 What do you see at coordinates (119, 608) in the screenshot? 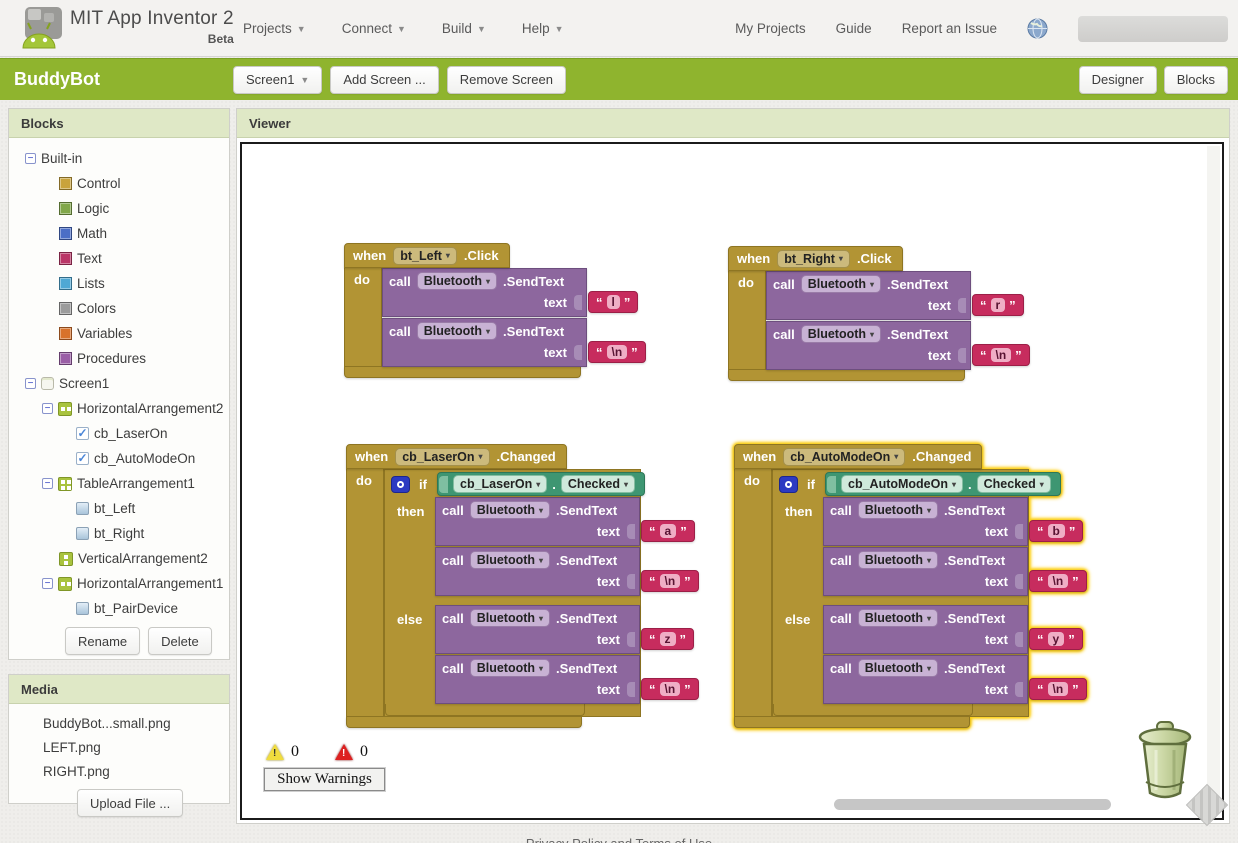
I see `tree-item-bt_pairdevice: bt_PairDevice` at bounding box center [119, 608].